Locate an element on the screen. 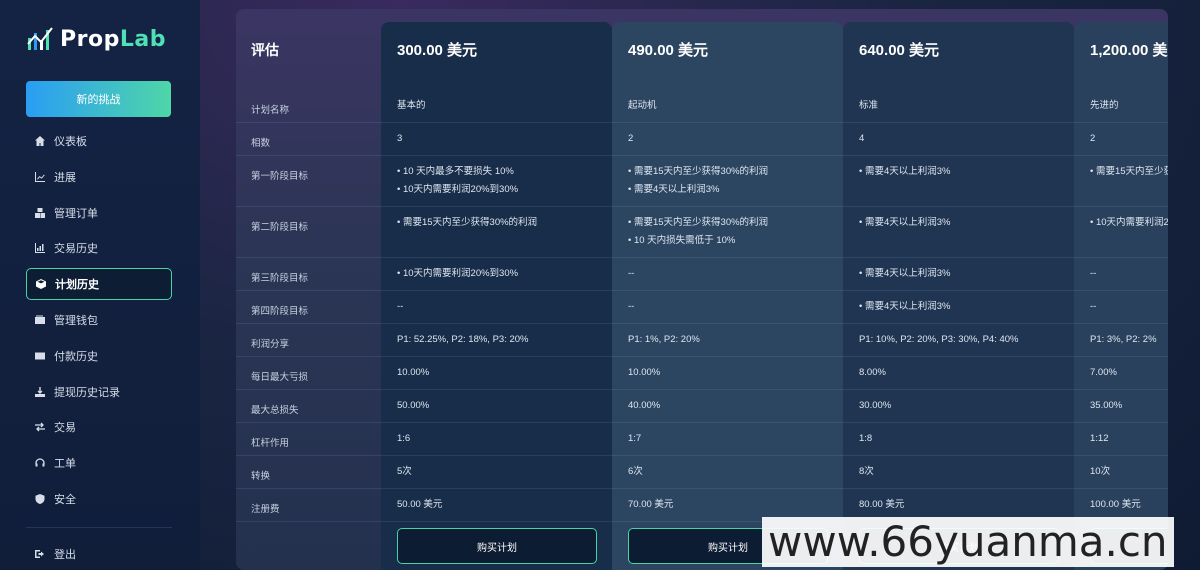 Image resolution: width=1200 pixels, height=570 pixels. sidebar-item-5: 管理钱包 is located at coordinates (99, 320).